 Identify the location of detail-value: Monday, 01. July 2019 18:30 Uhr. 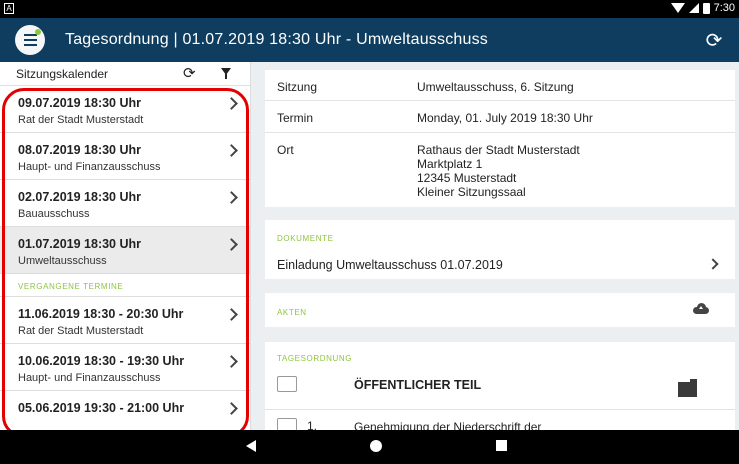
(505, 118).